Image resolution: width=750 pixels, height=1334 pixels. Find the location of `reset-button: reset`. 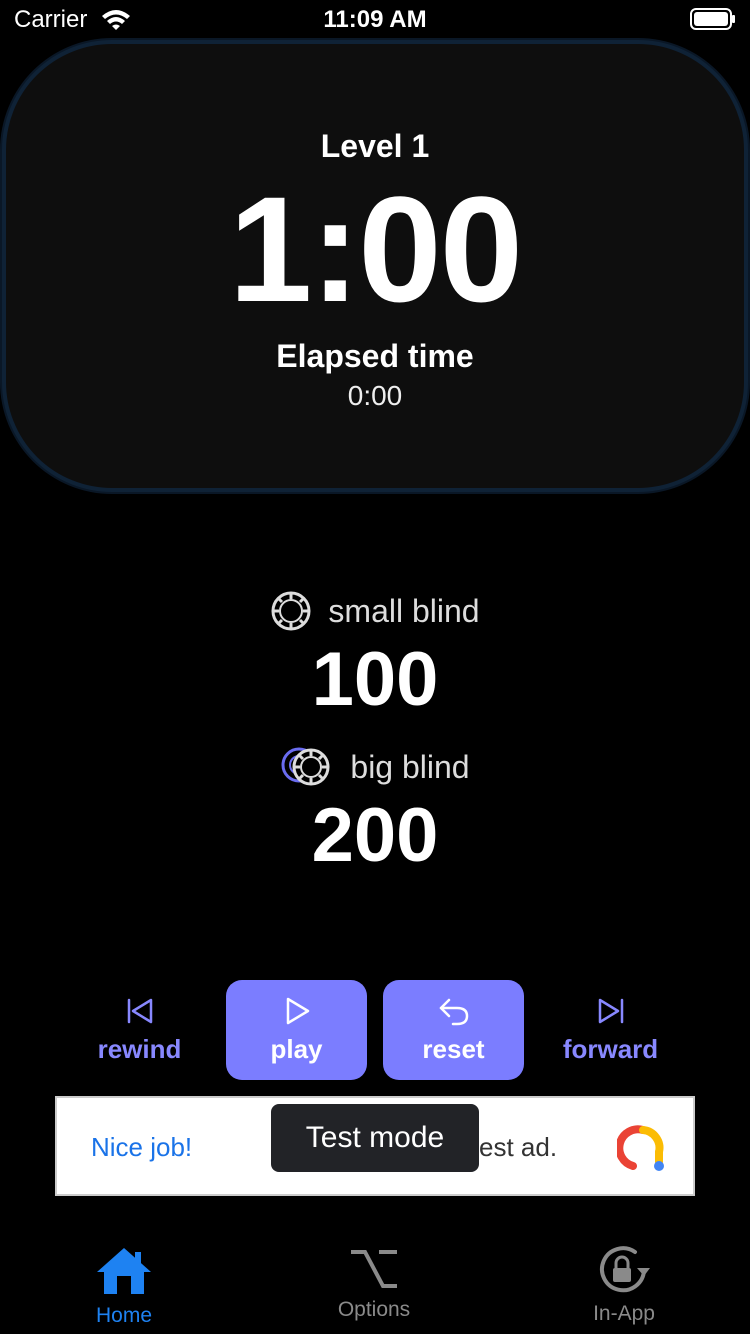

reset-button: reset is located at coordinates (453, 1030).